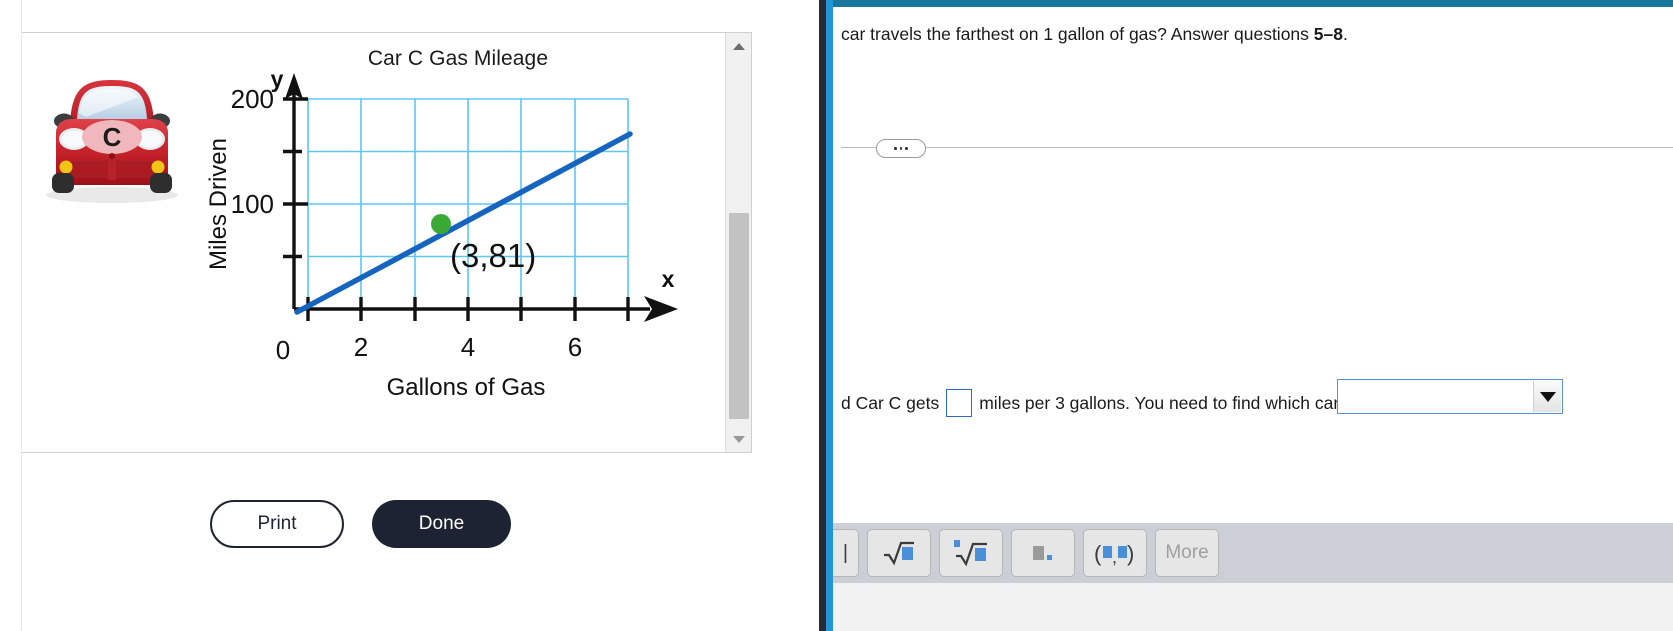  I want to click on nth-root-button, so click(971, 553).